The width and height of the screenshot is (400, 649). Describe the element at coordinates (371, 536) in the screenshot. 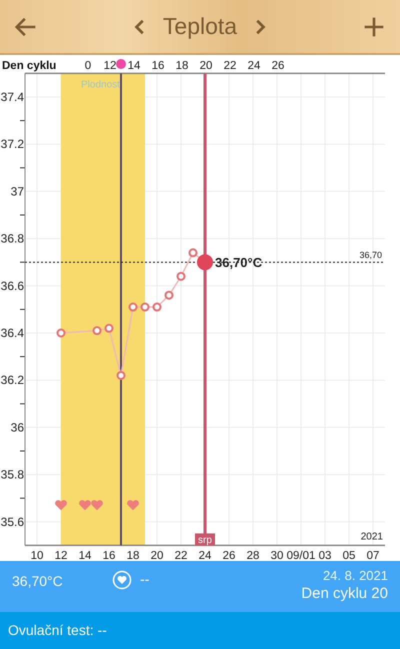

I see `year-label: 2021` at that location.